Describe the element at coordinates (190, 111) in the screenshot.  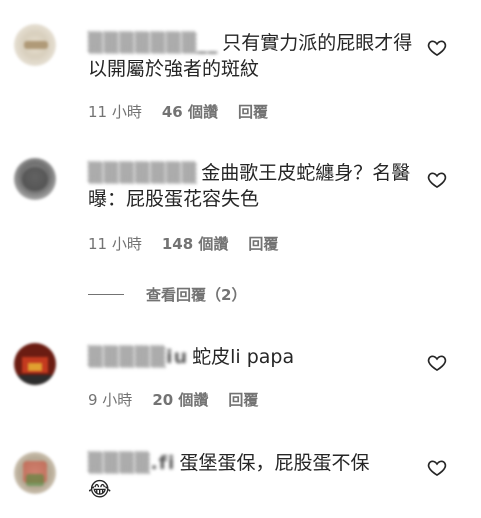
I see `like-count: 46 個讚` at that location.